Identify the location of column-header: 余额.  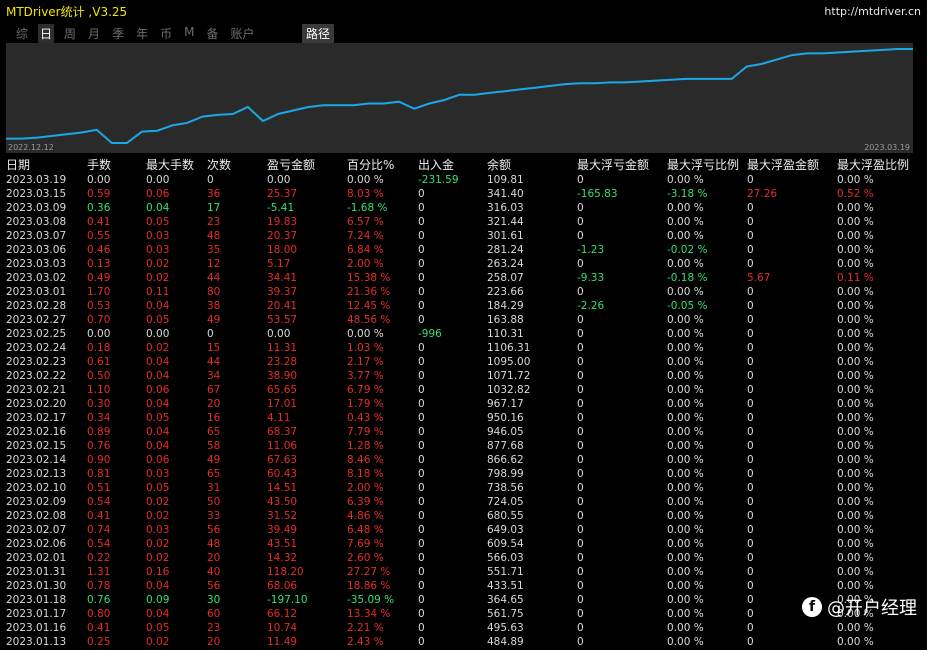
(499, 165).